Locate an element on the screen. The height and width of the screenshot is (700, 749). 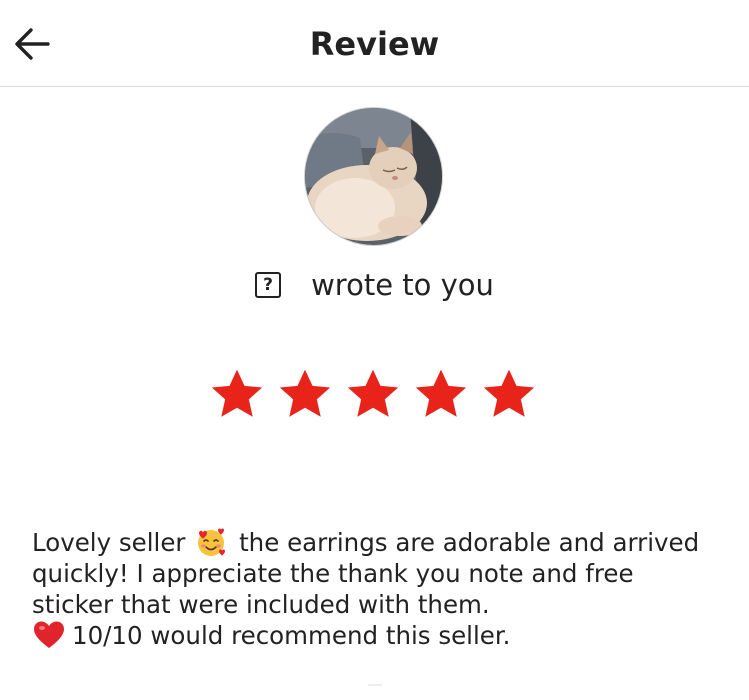
smiling-face-with-hearts-icon is located at coordinates (212, 542).